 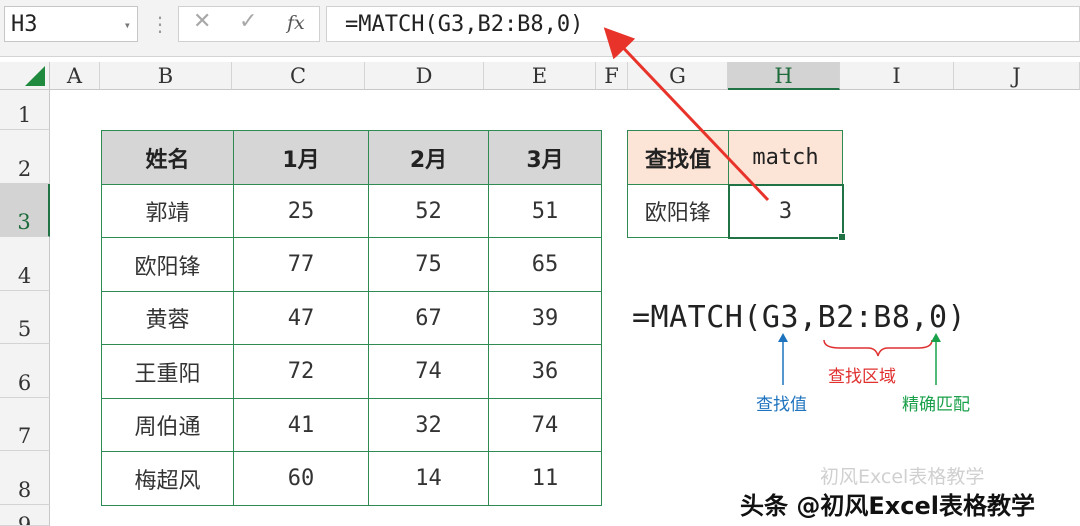 I want to click on cell-name: 王重阳, so click(x=167, y=371).